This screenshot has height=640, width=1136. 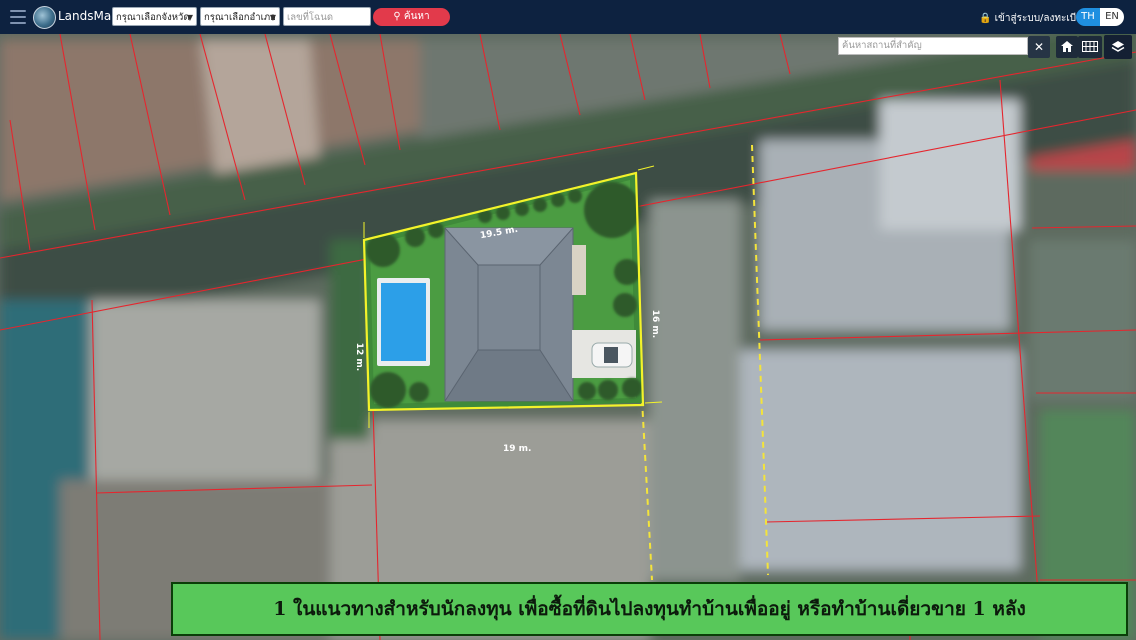 I want to click on lang-en-button: EN, so click(x=1112, y=17).